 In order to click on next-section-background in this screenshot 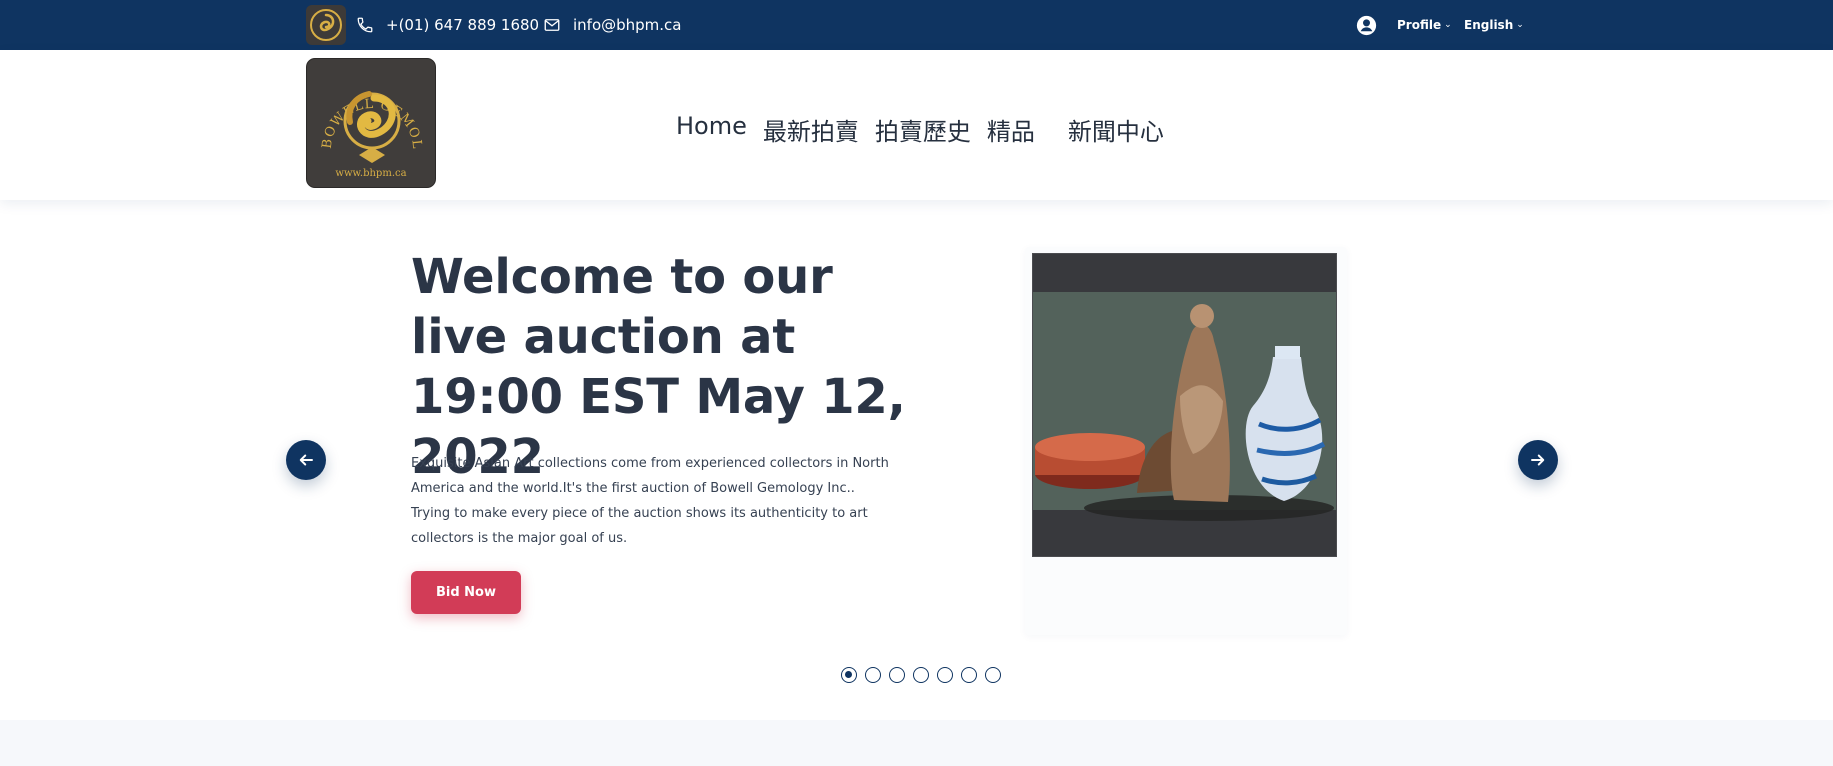, I will do `click(916, 743)`.